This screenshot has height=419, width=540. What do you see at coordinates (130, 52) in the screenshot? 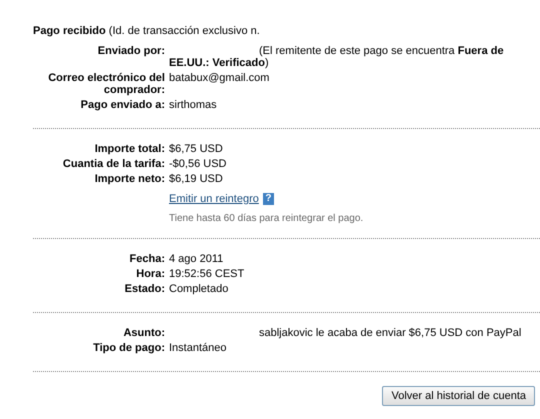
I see `field-label: Enviado por:` at bounding box center [130, 52].